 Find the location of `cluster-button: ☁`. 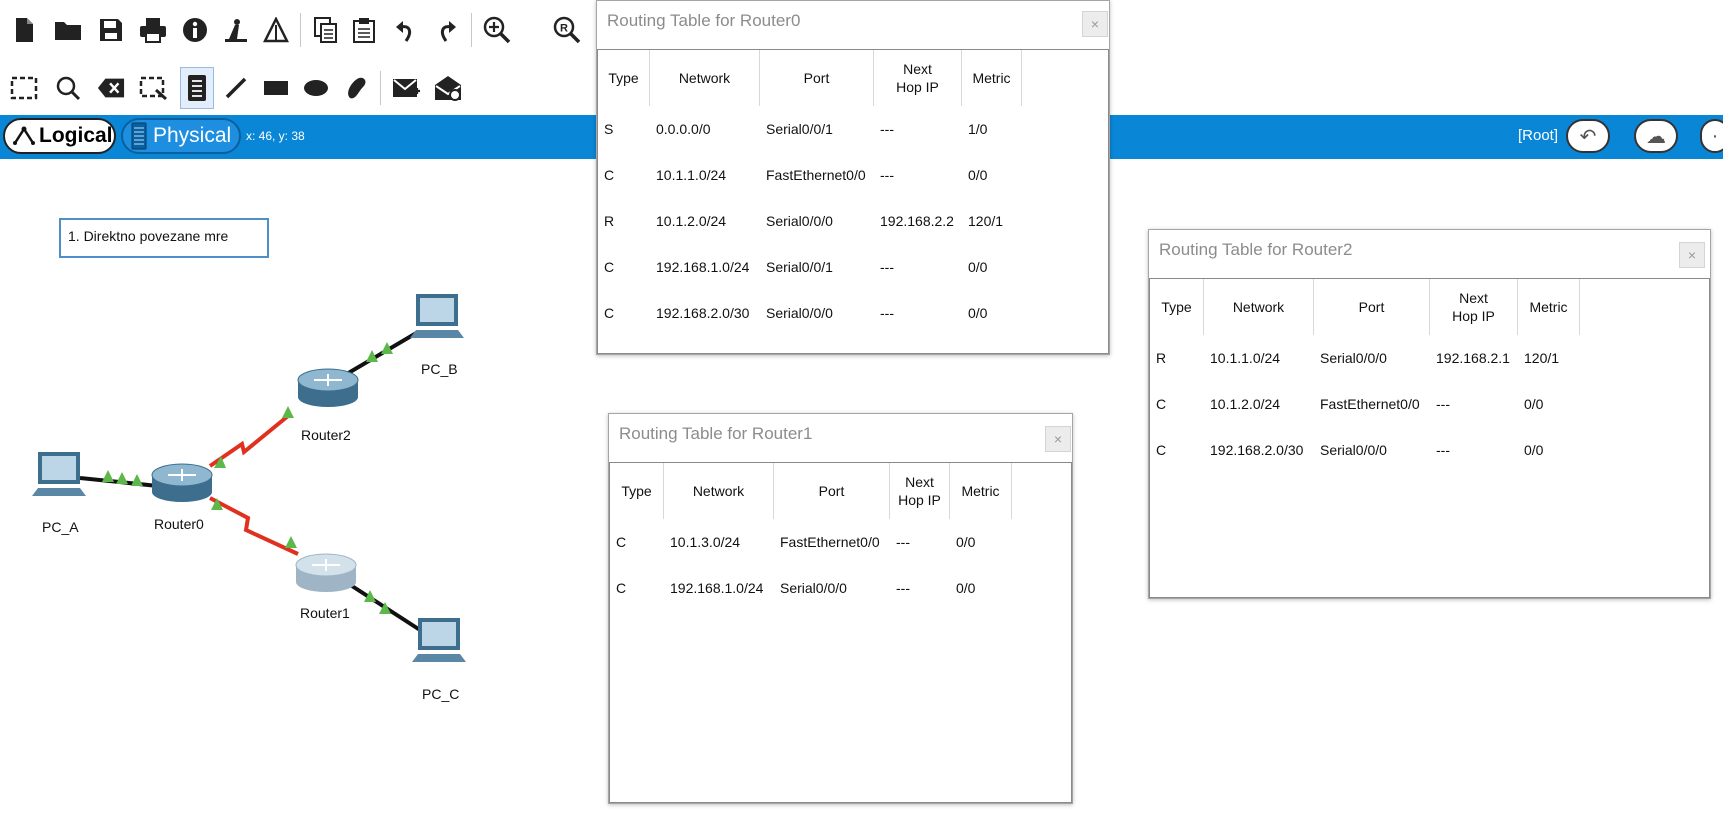

cluster-button: ☁ is located at coordinates (1656, 136).